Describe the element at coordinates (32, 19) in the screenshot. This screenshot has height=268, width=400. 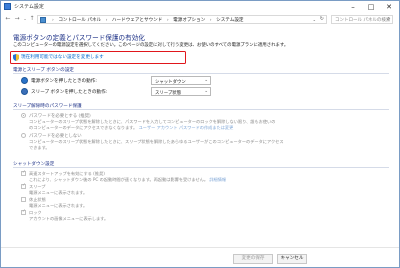
I see `up-arrow-icon: ↑` at that location.